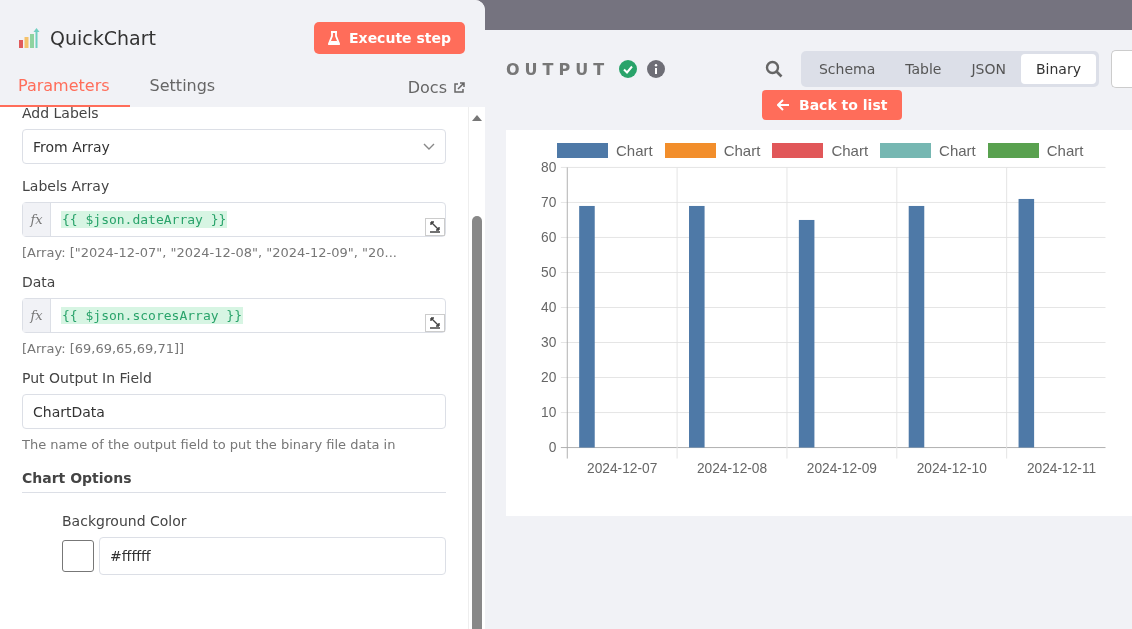 The height and width of the screenshot is (629, 1132). I want to click on field-label: Put Output In Field, so click(87, 378).